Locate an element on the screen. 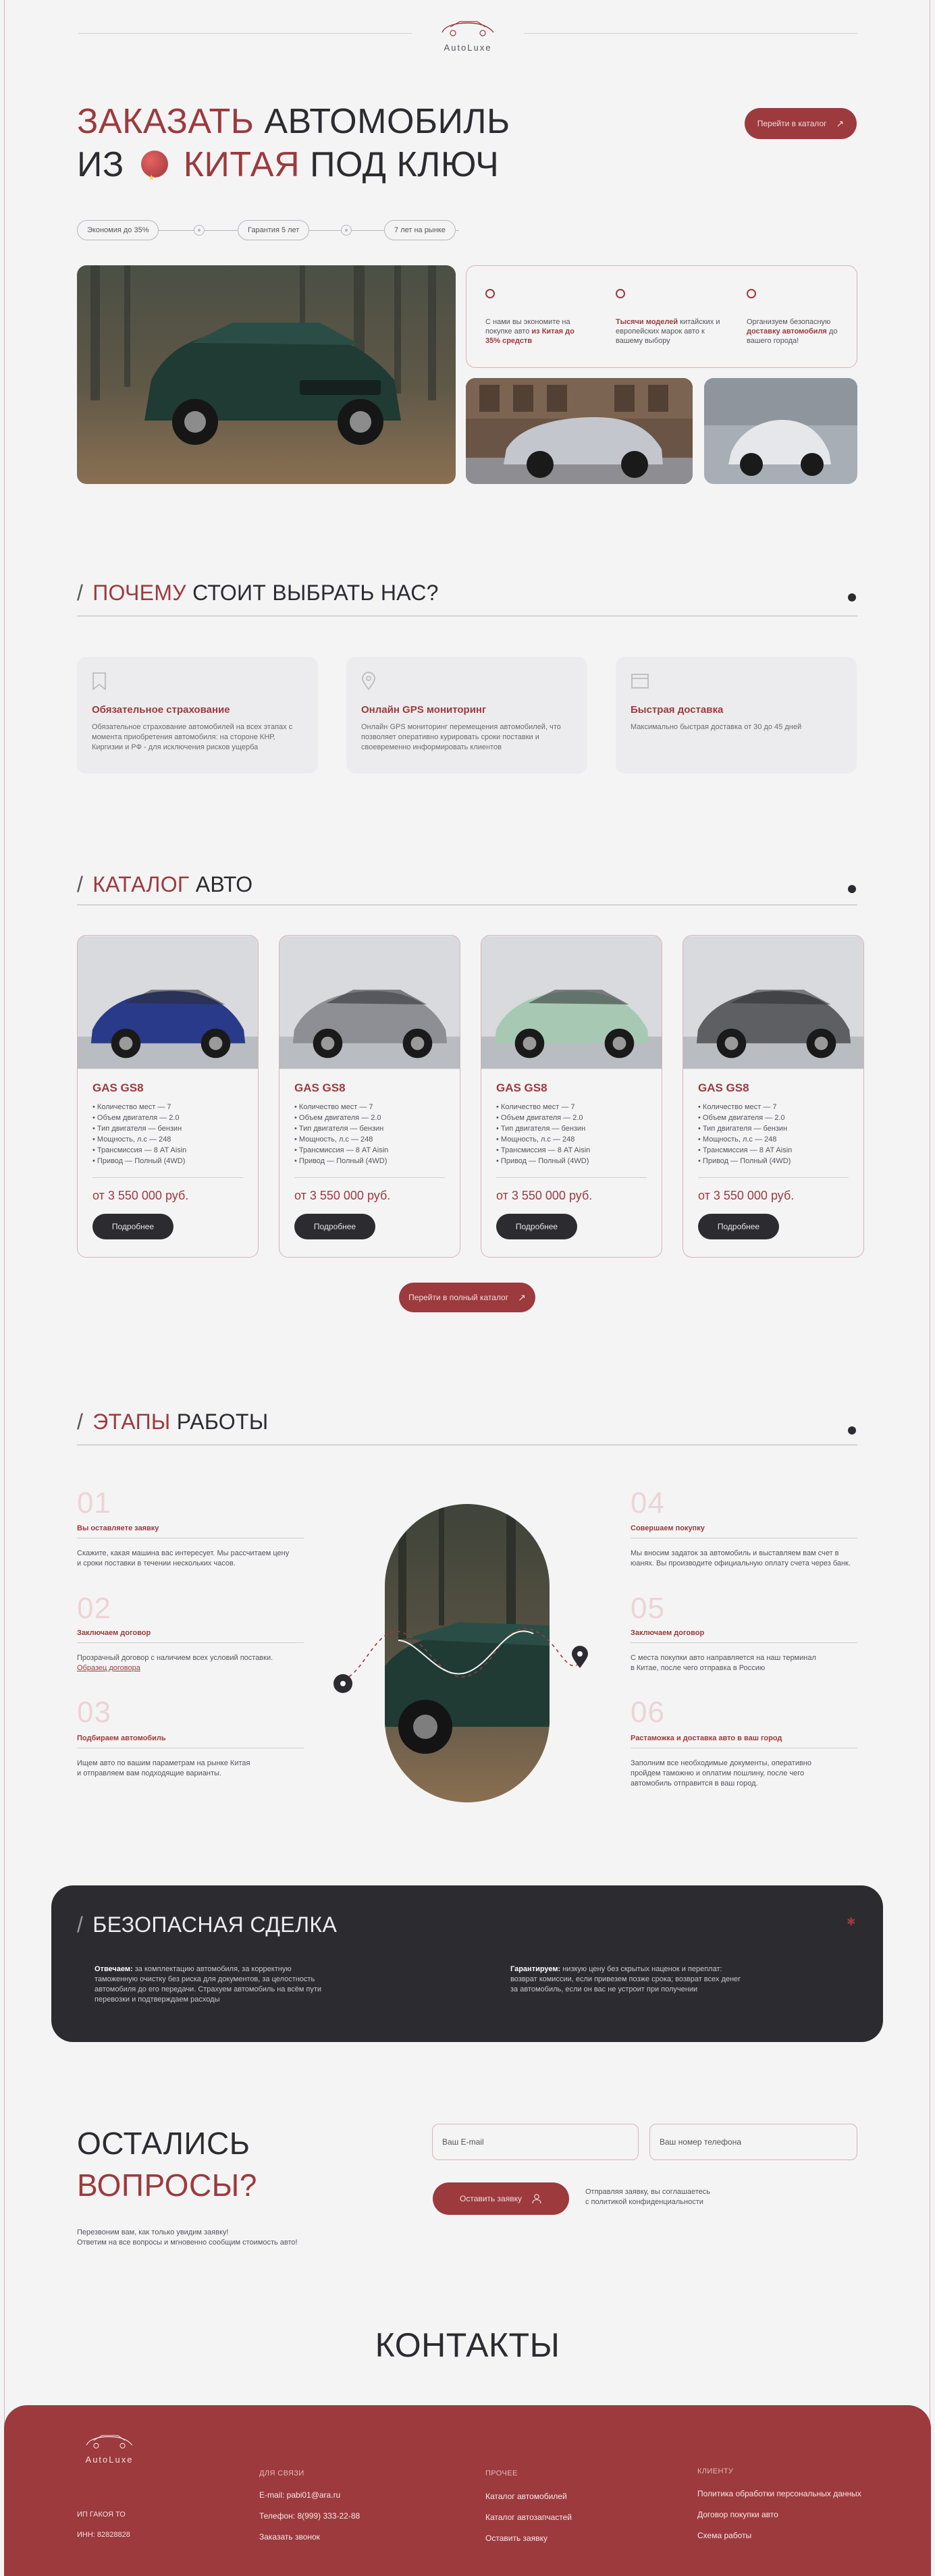 The width and height of the screenshot is (935, 2576). bookmark-icon is located at coordinates (101, 681).